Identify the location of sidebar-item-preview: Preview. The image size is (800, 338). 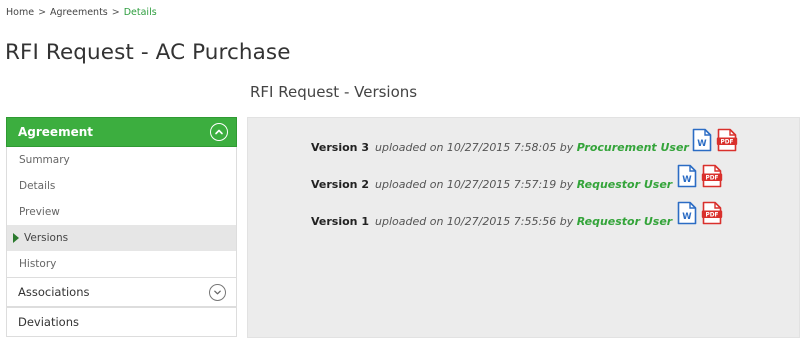
(121, 212).